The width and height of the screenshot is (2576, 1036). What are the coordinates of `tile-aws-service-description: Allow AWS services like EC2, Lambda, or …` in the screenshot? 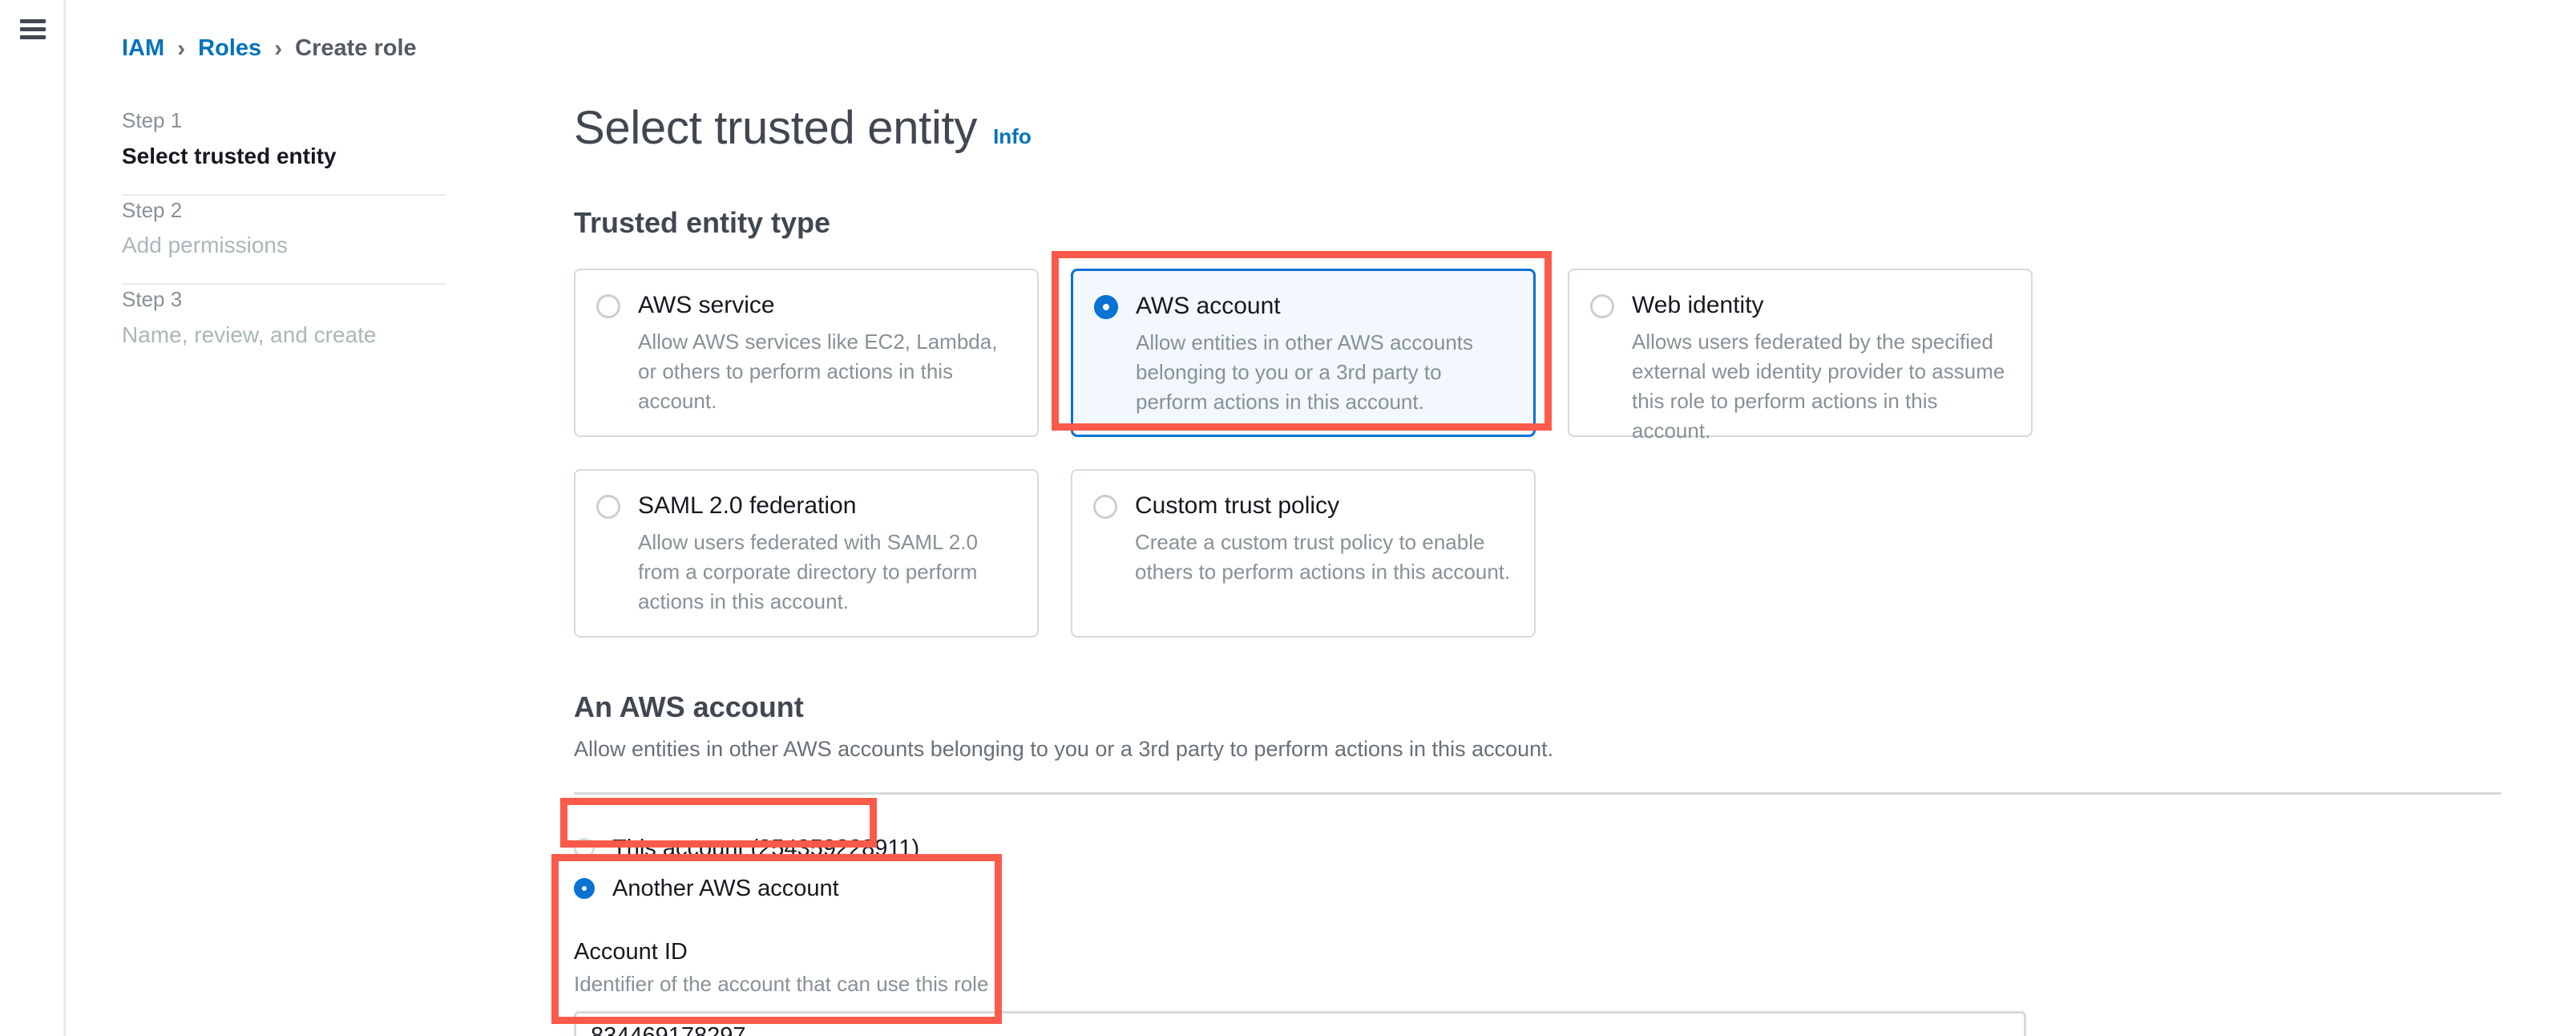 It's located at (818, 371).